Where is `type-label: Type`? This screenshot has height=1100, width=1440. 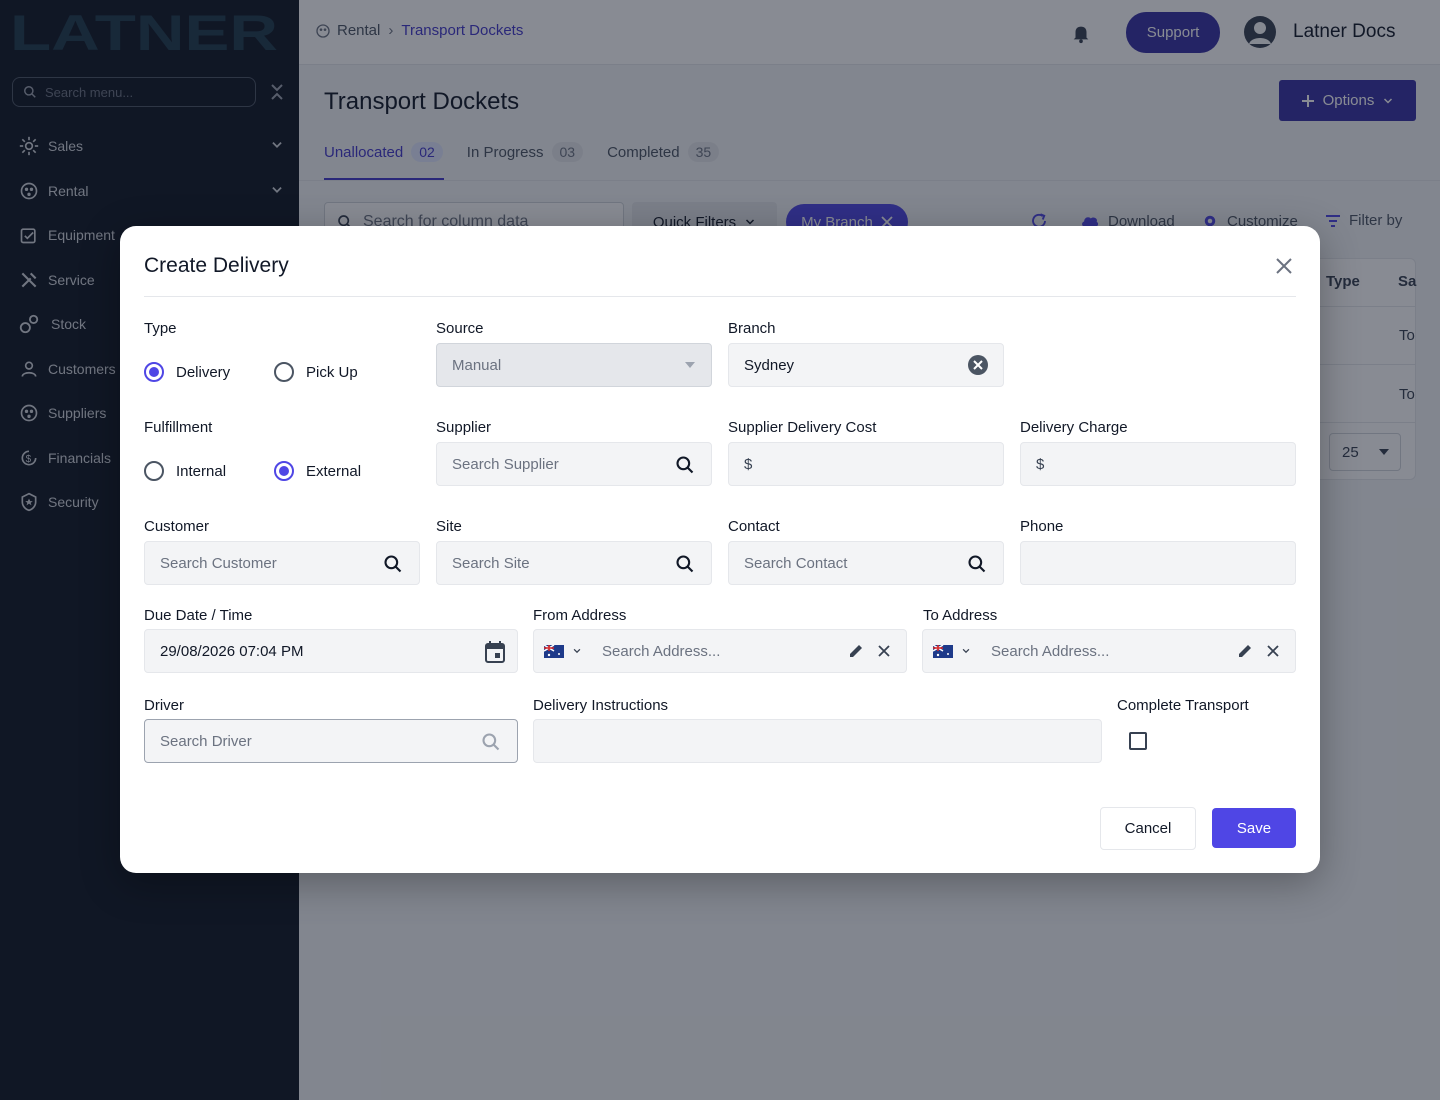 type-label: Type is located at coordinates (160, 328).